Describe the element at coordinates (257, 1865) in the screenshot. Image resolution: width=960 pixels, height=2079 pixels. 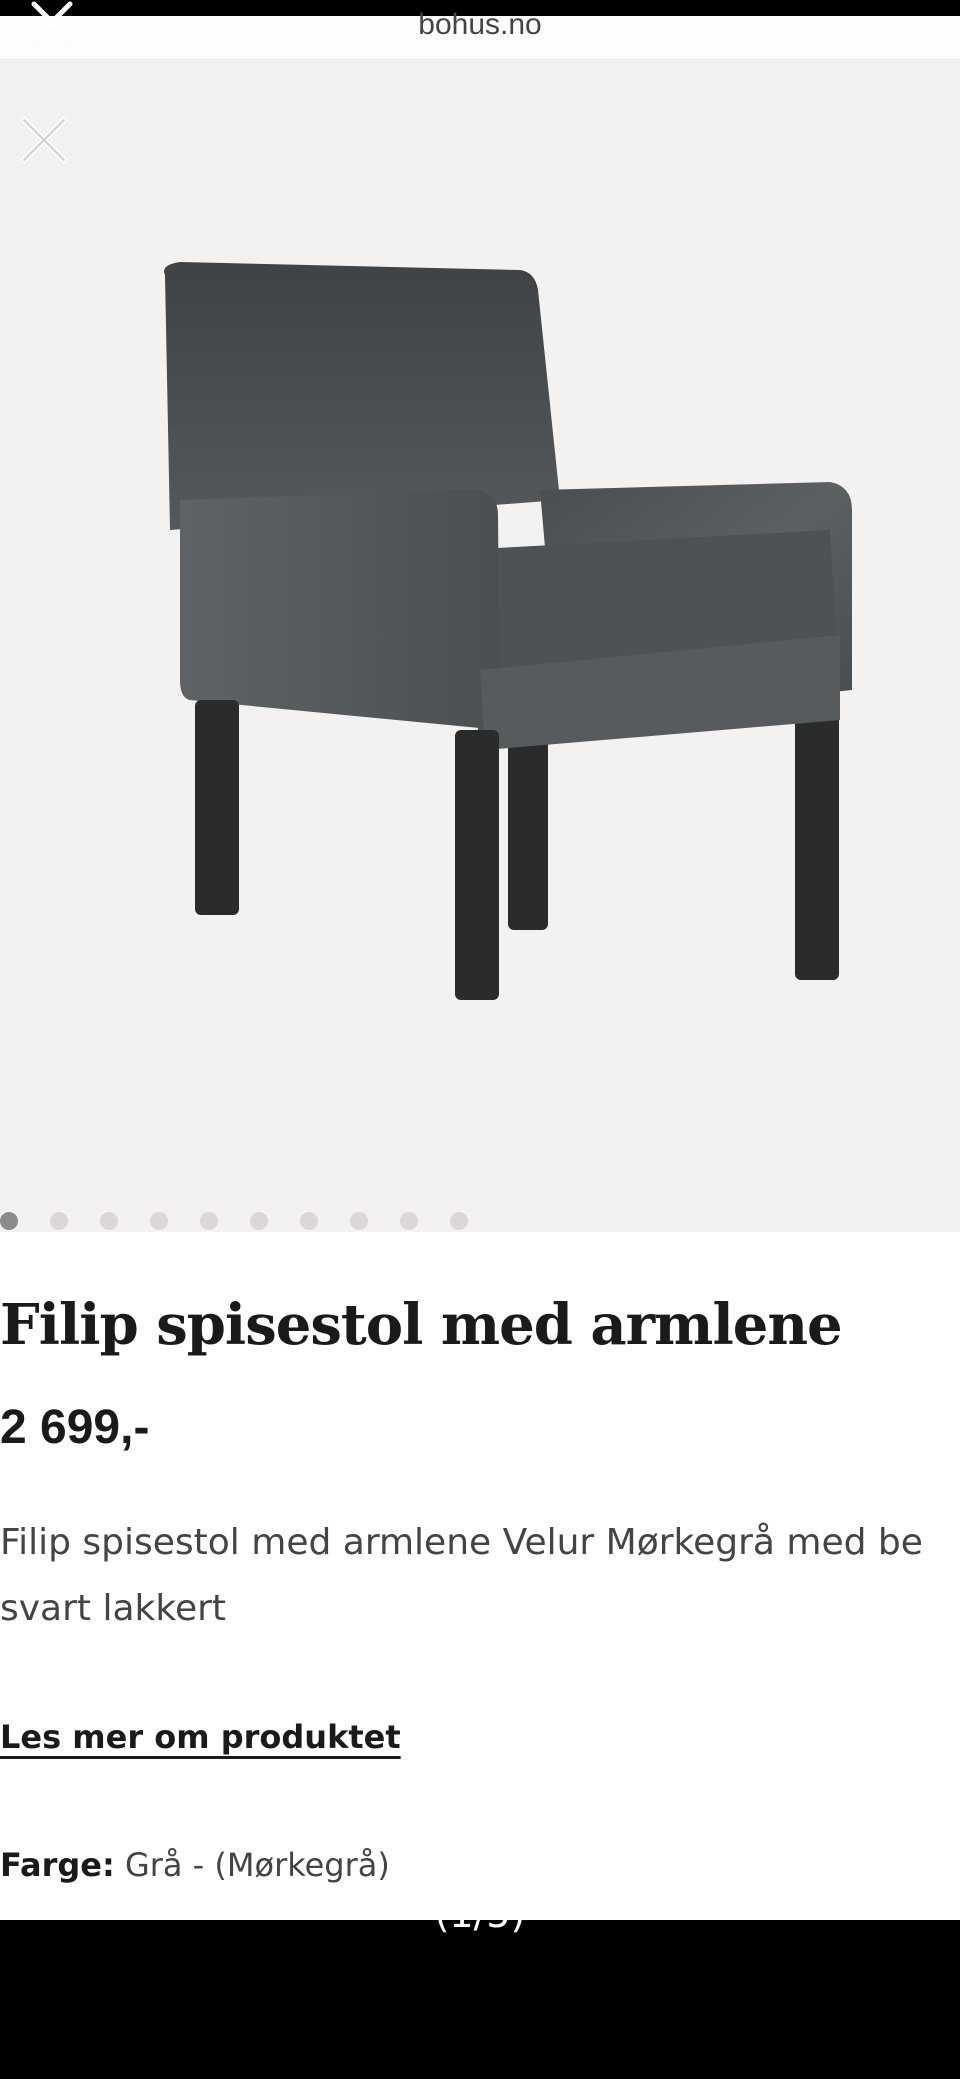
I see `color-value: Grå - (Mørkegrå)` at that location.